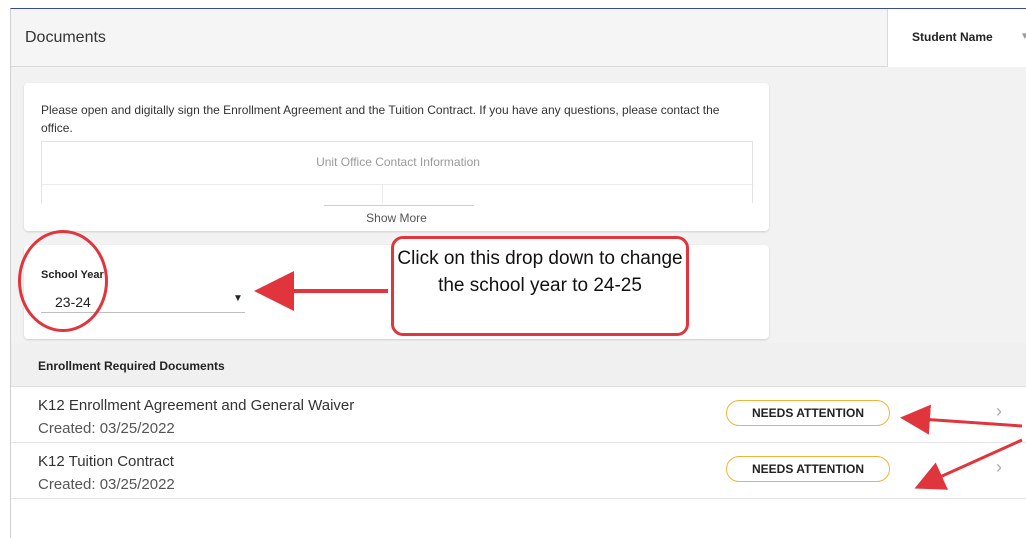 The image size is (1026, 538). What do you see at coordinates (399, 205) in the screenshot?
I see `show-more-divider` at bounding box center [399, 205].